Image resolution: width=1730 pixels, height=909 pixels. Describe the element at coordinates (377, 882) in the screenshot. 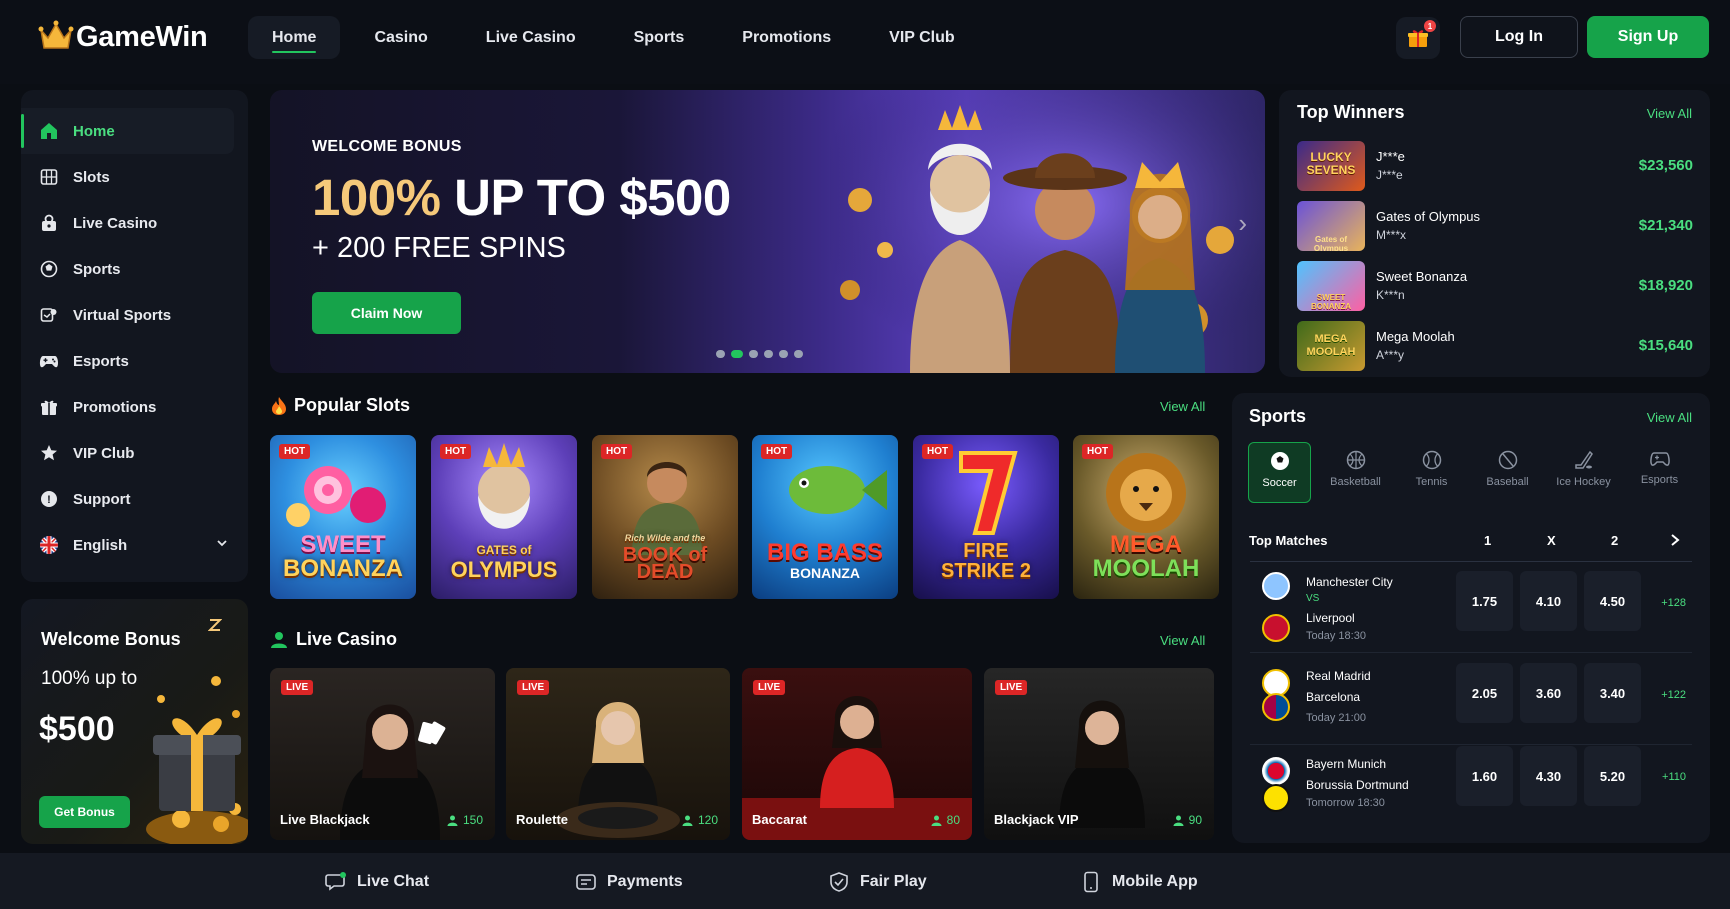

I see `footer-live-chat: Live Chat` at that location.